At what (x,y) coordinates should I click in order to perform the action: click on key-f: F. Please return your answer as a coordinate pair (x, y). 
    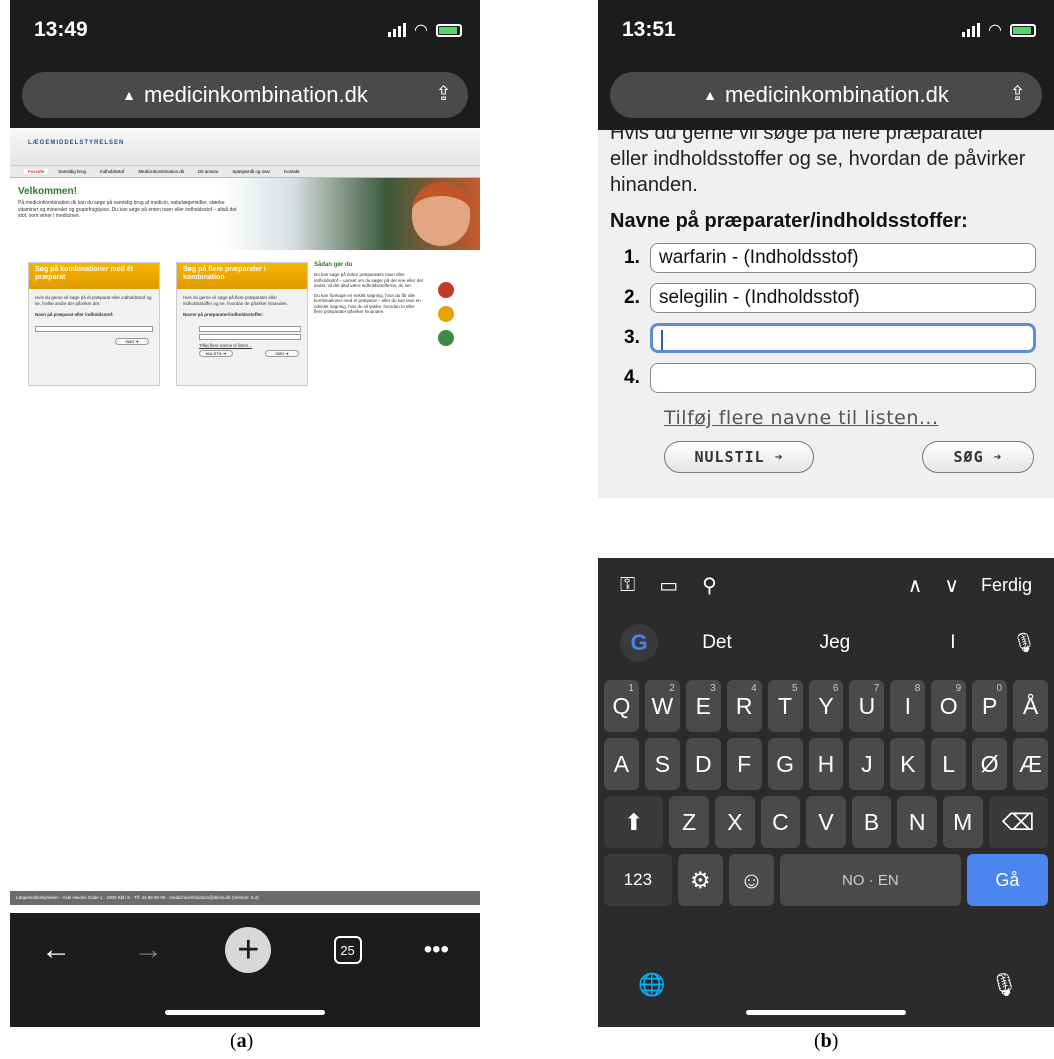
    Looking at the image, I should click on (744, 764).